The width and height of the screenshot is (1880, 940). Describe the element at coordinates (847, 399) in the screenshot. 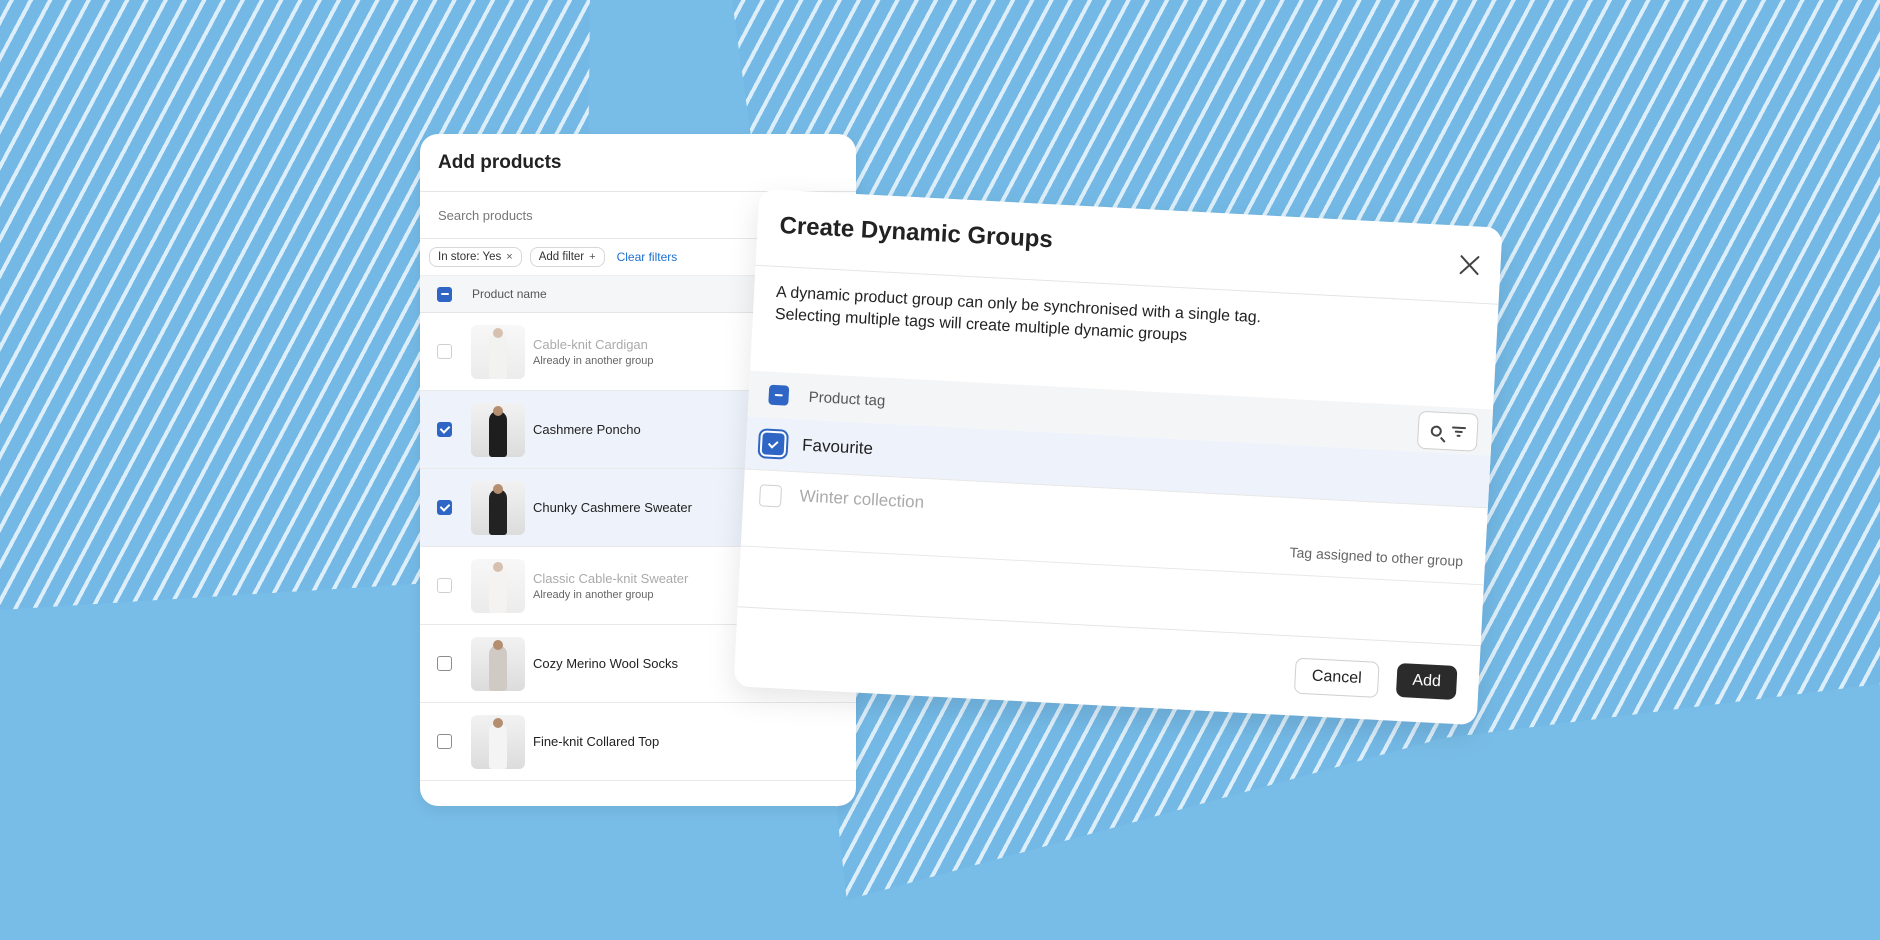

I see `column-header-product-tag: Product tag` at that location.